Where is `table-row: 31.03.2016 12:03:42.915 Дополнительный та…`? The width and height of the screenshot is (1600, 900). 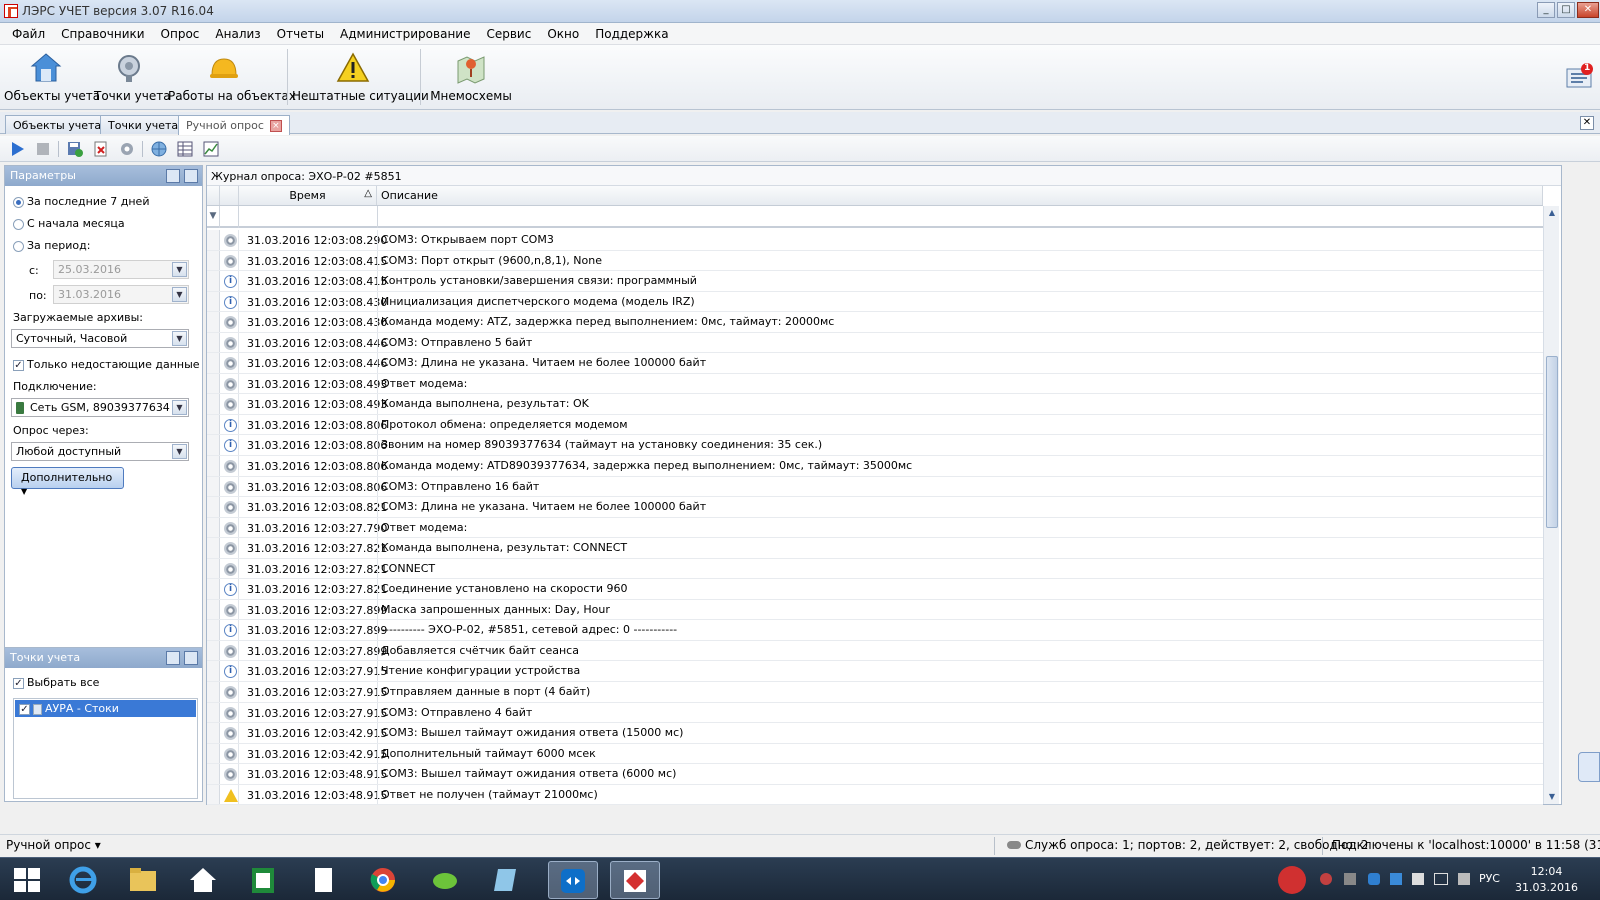 table-row: 31.03.2016 12:03:42.915 Дополнительный та… is located at coordinates (875, 754).